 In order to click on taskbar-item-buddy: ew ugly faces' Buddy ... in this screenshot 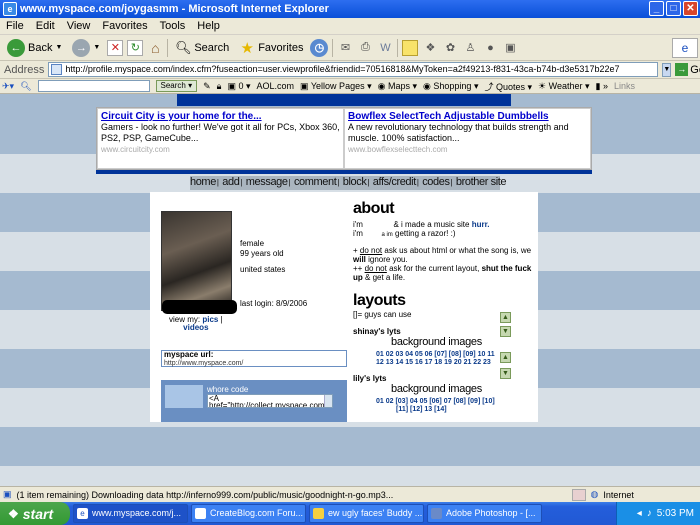, I will do `click(366, 513)`.